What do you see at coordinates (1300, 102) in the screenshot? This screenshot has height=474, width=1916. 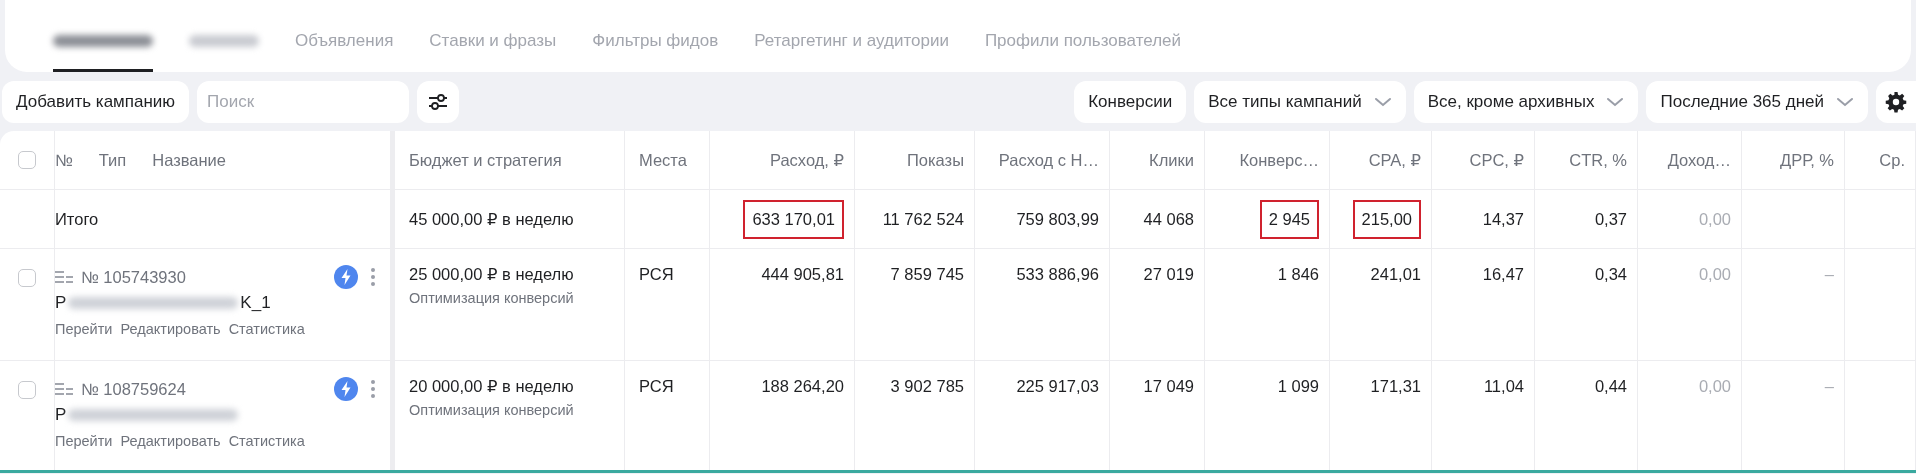 I see `dropdown: Все типы кампаний` at bounding box center [1300, 102].